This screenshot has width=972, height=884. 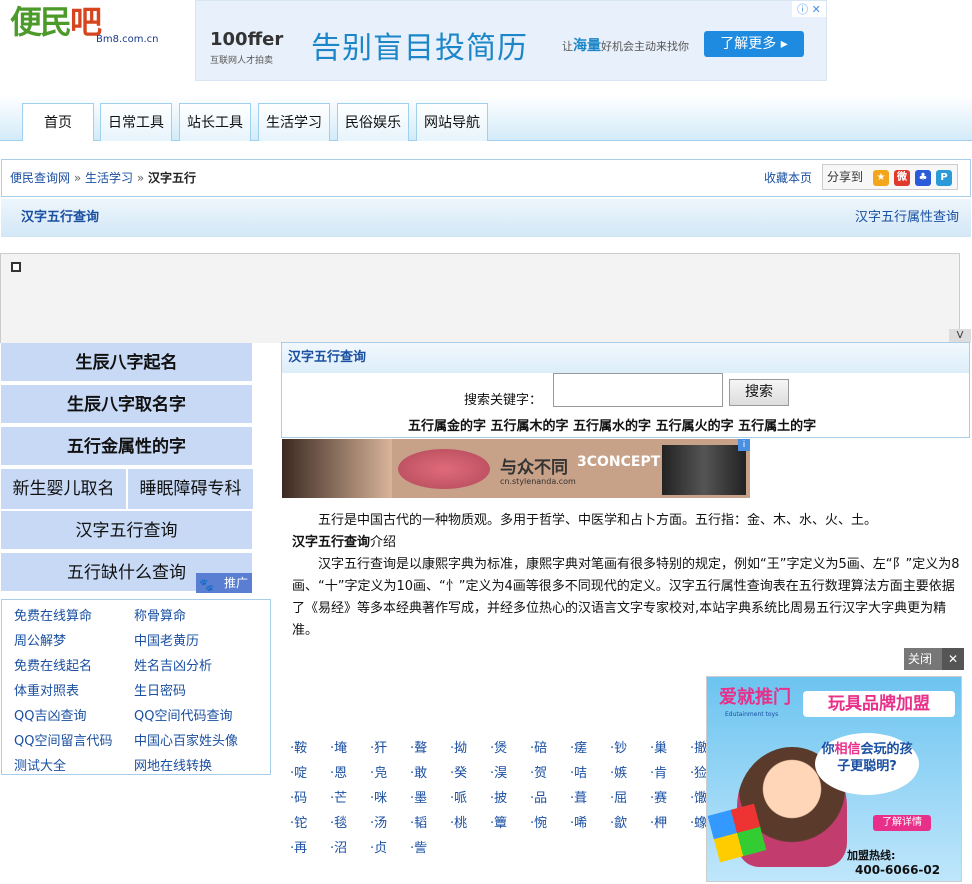 I want to click on char-link: ·咭, so click(x=578, y=771).